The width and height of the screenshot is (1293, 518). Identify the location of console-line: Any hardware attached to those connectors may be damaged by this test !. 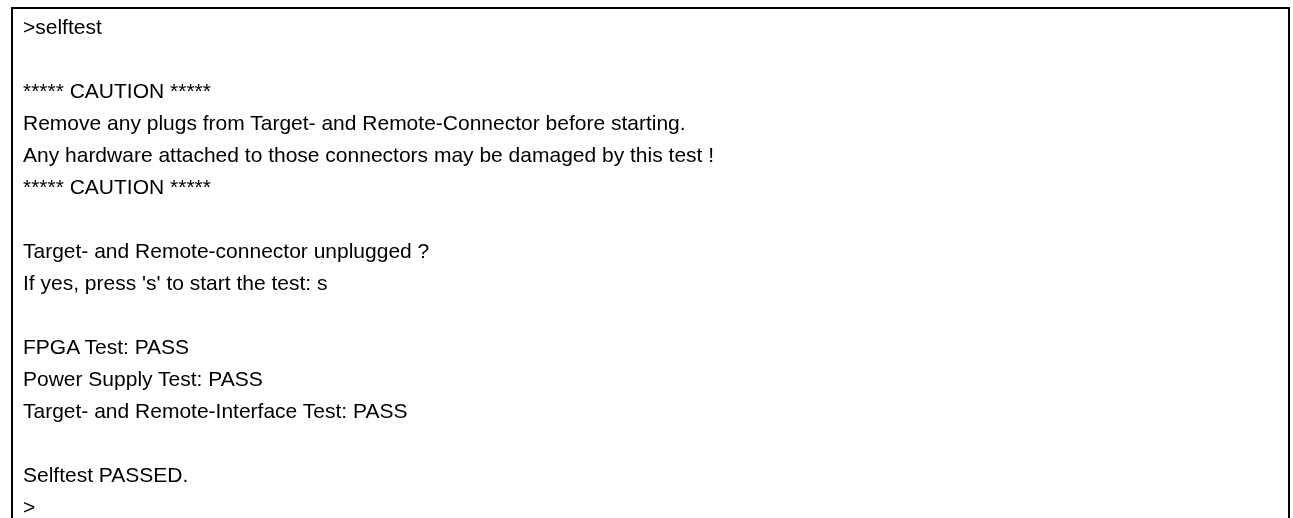
(369, 155).